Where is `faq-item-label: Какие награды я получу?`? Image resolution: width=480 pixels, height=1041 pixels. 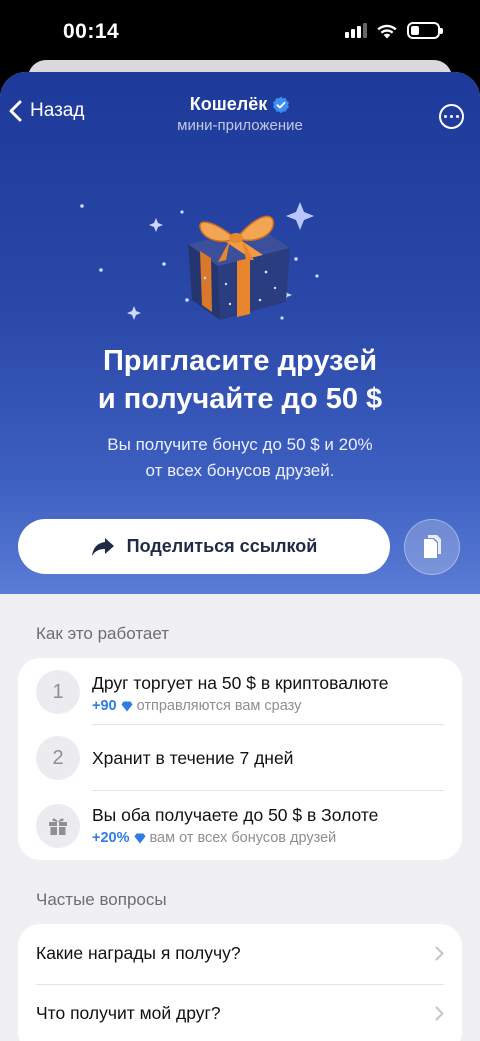
faq-item-label: Какие награды я получу? is located at coordinates (138, 953).